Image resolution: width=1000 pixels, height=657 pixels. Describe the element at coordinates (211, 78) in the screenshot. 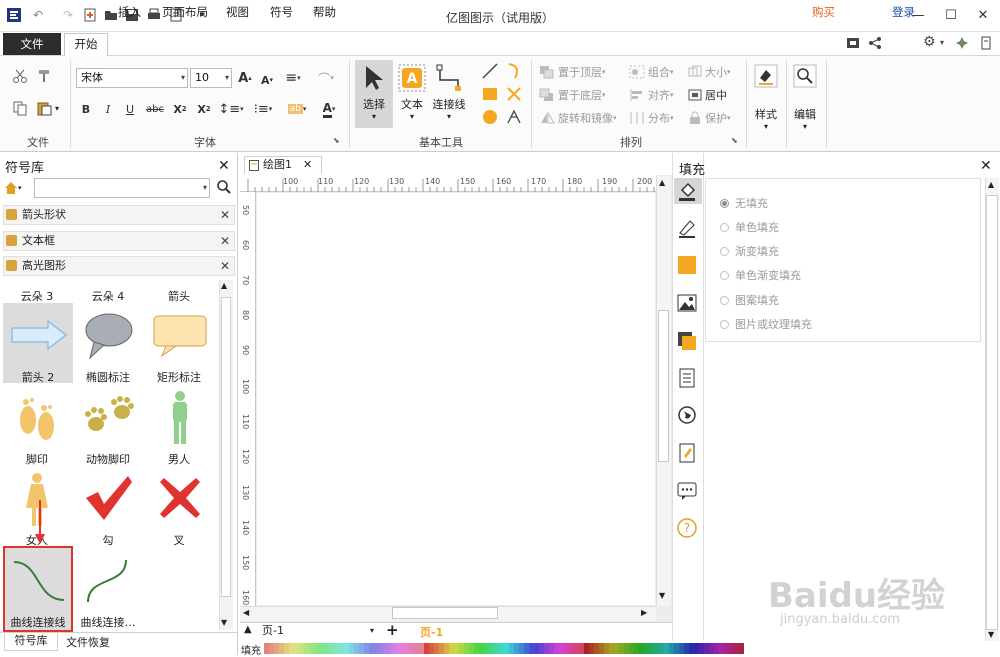

I see `font-size-select: 10 ▾` at that location.